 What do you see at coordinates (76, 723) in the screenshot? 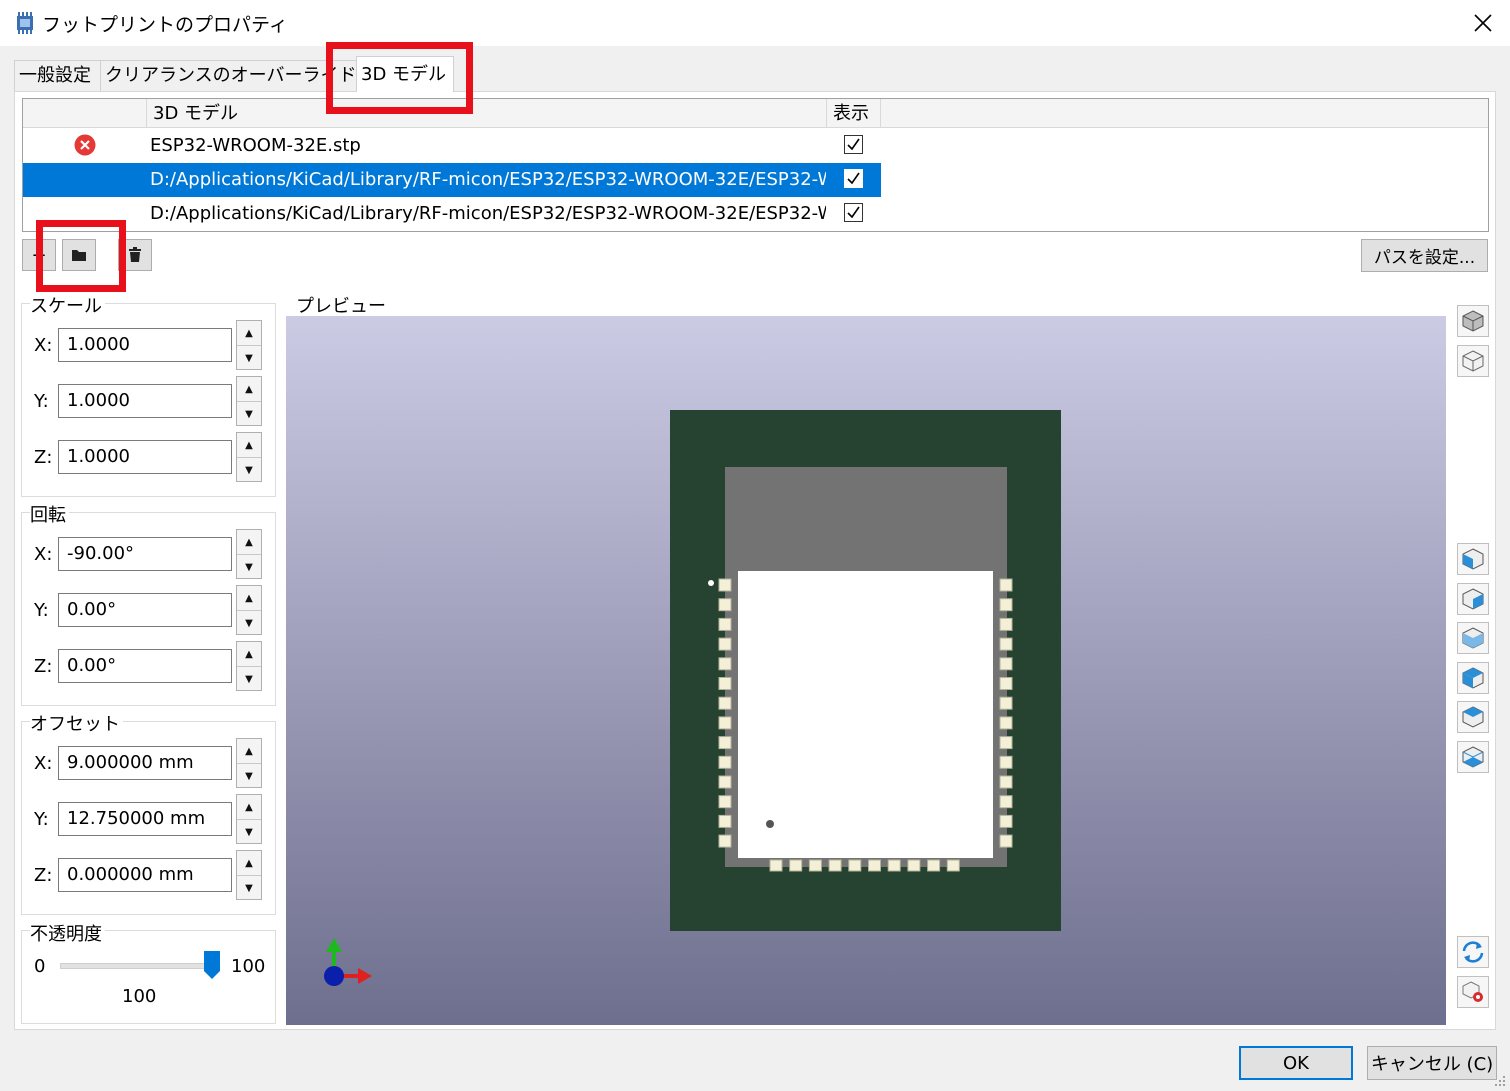
I see `offset-title: オフセット` at bounding box center [76, 723].